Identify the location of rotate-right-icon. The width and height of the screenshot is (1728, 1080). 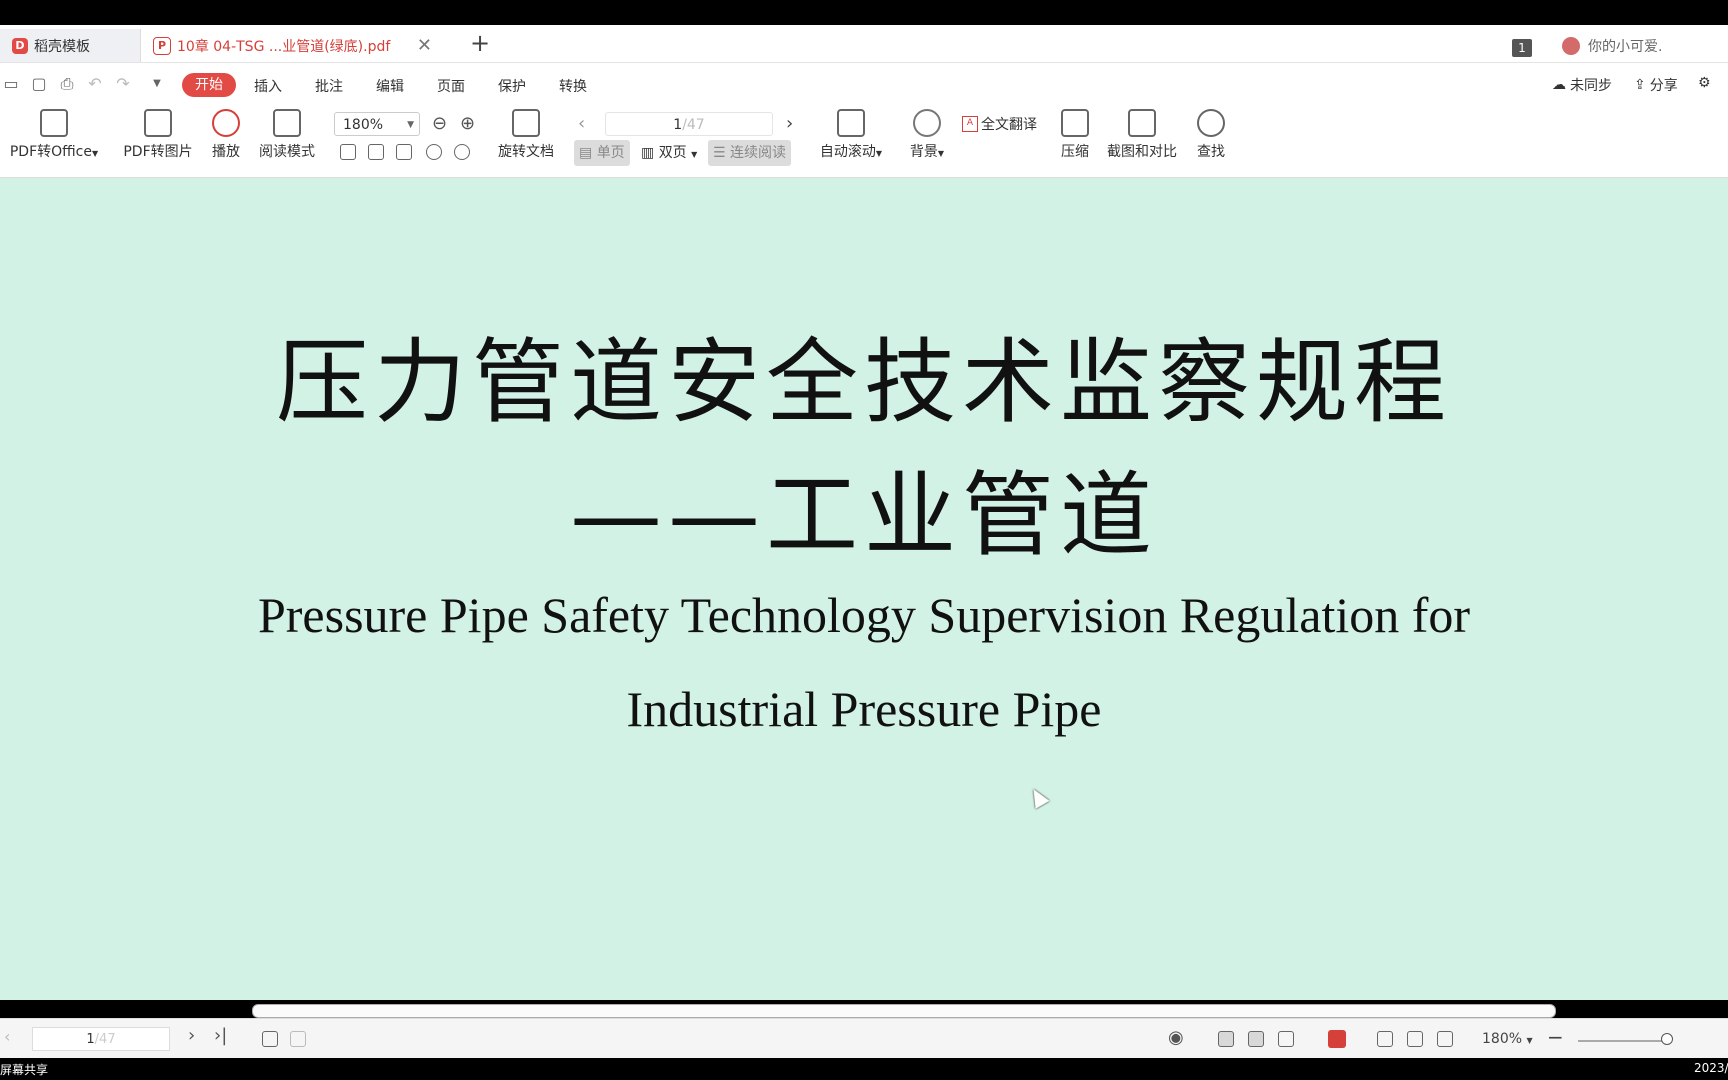
(462, 152).